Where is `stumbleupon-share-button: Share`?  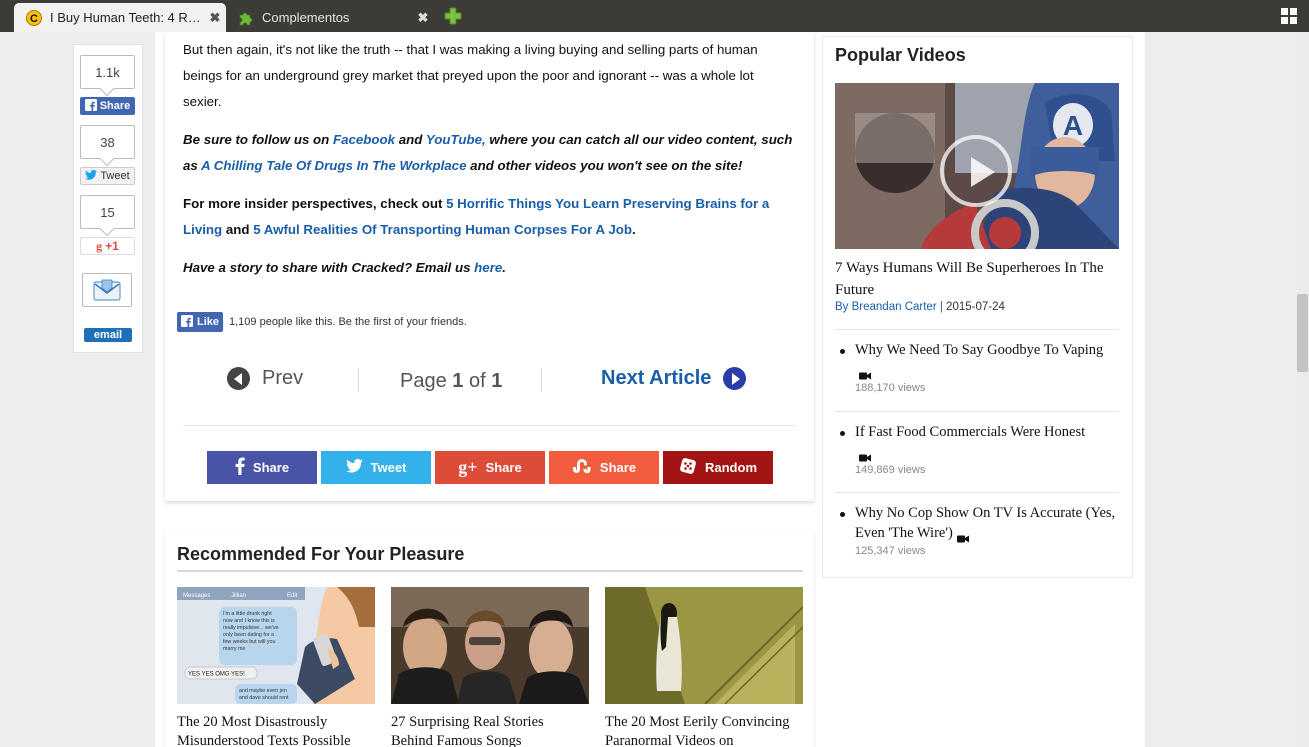
stumbleupon-share-button: Share is located at coordinates (604, 467).